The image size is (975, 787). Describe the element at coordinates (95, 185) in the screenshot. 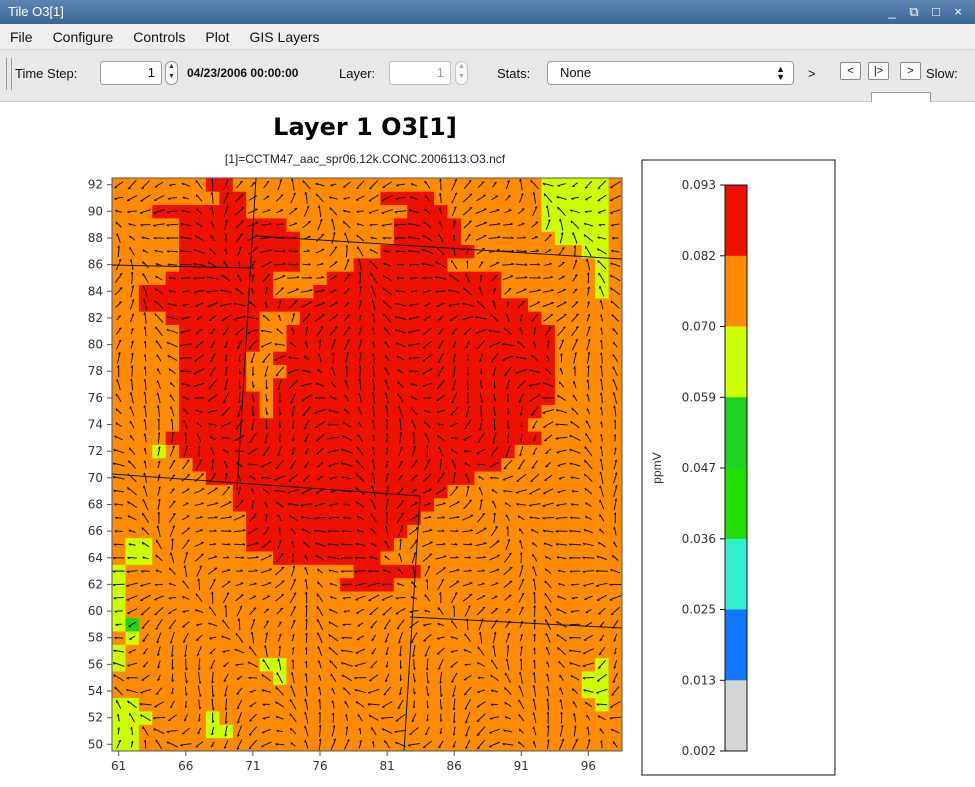

I see `y-tick-label: 92` at that location.